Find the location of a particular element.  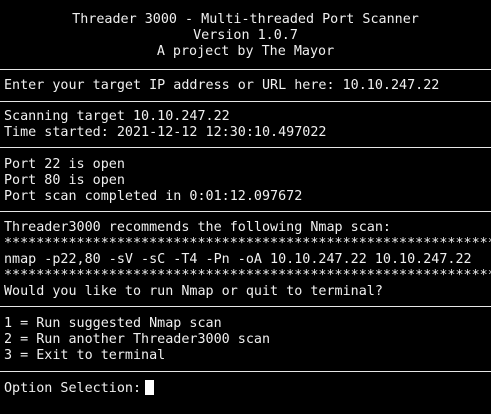

menu-option-2: 2 = Run another Threader3000 scan is located at coordinates (137, 339).